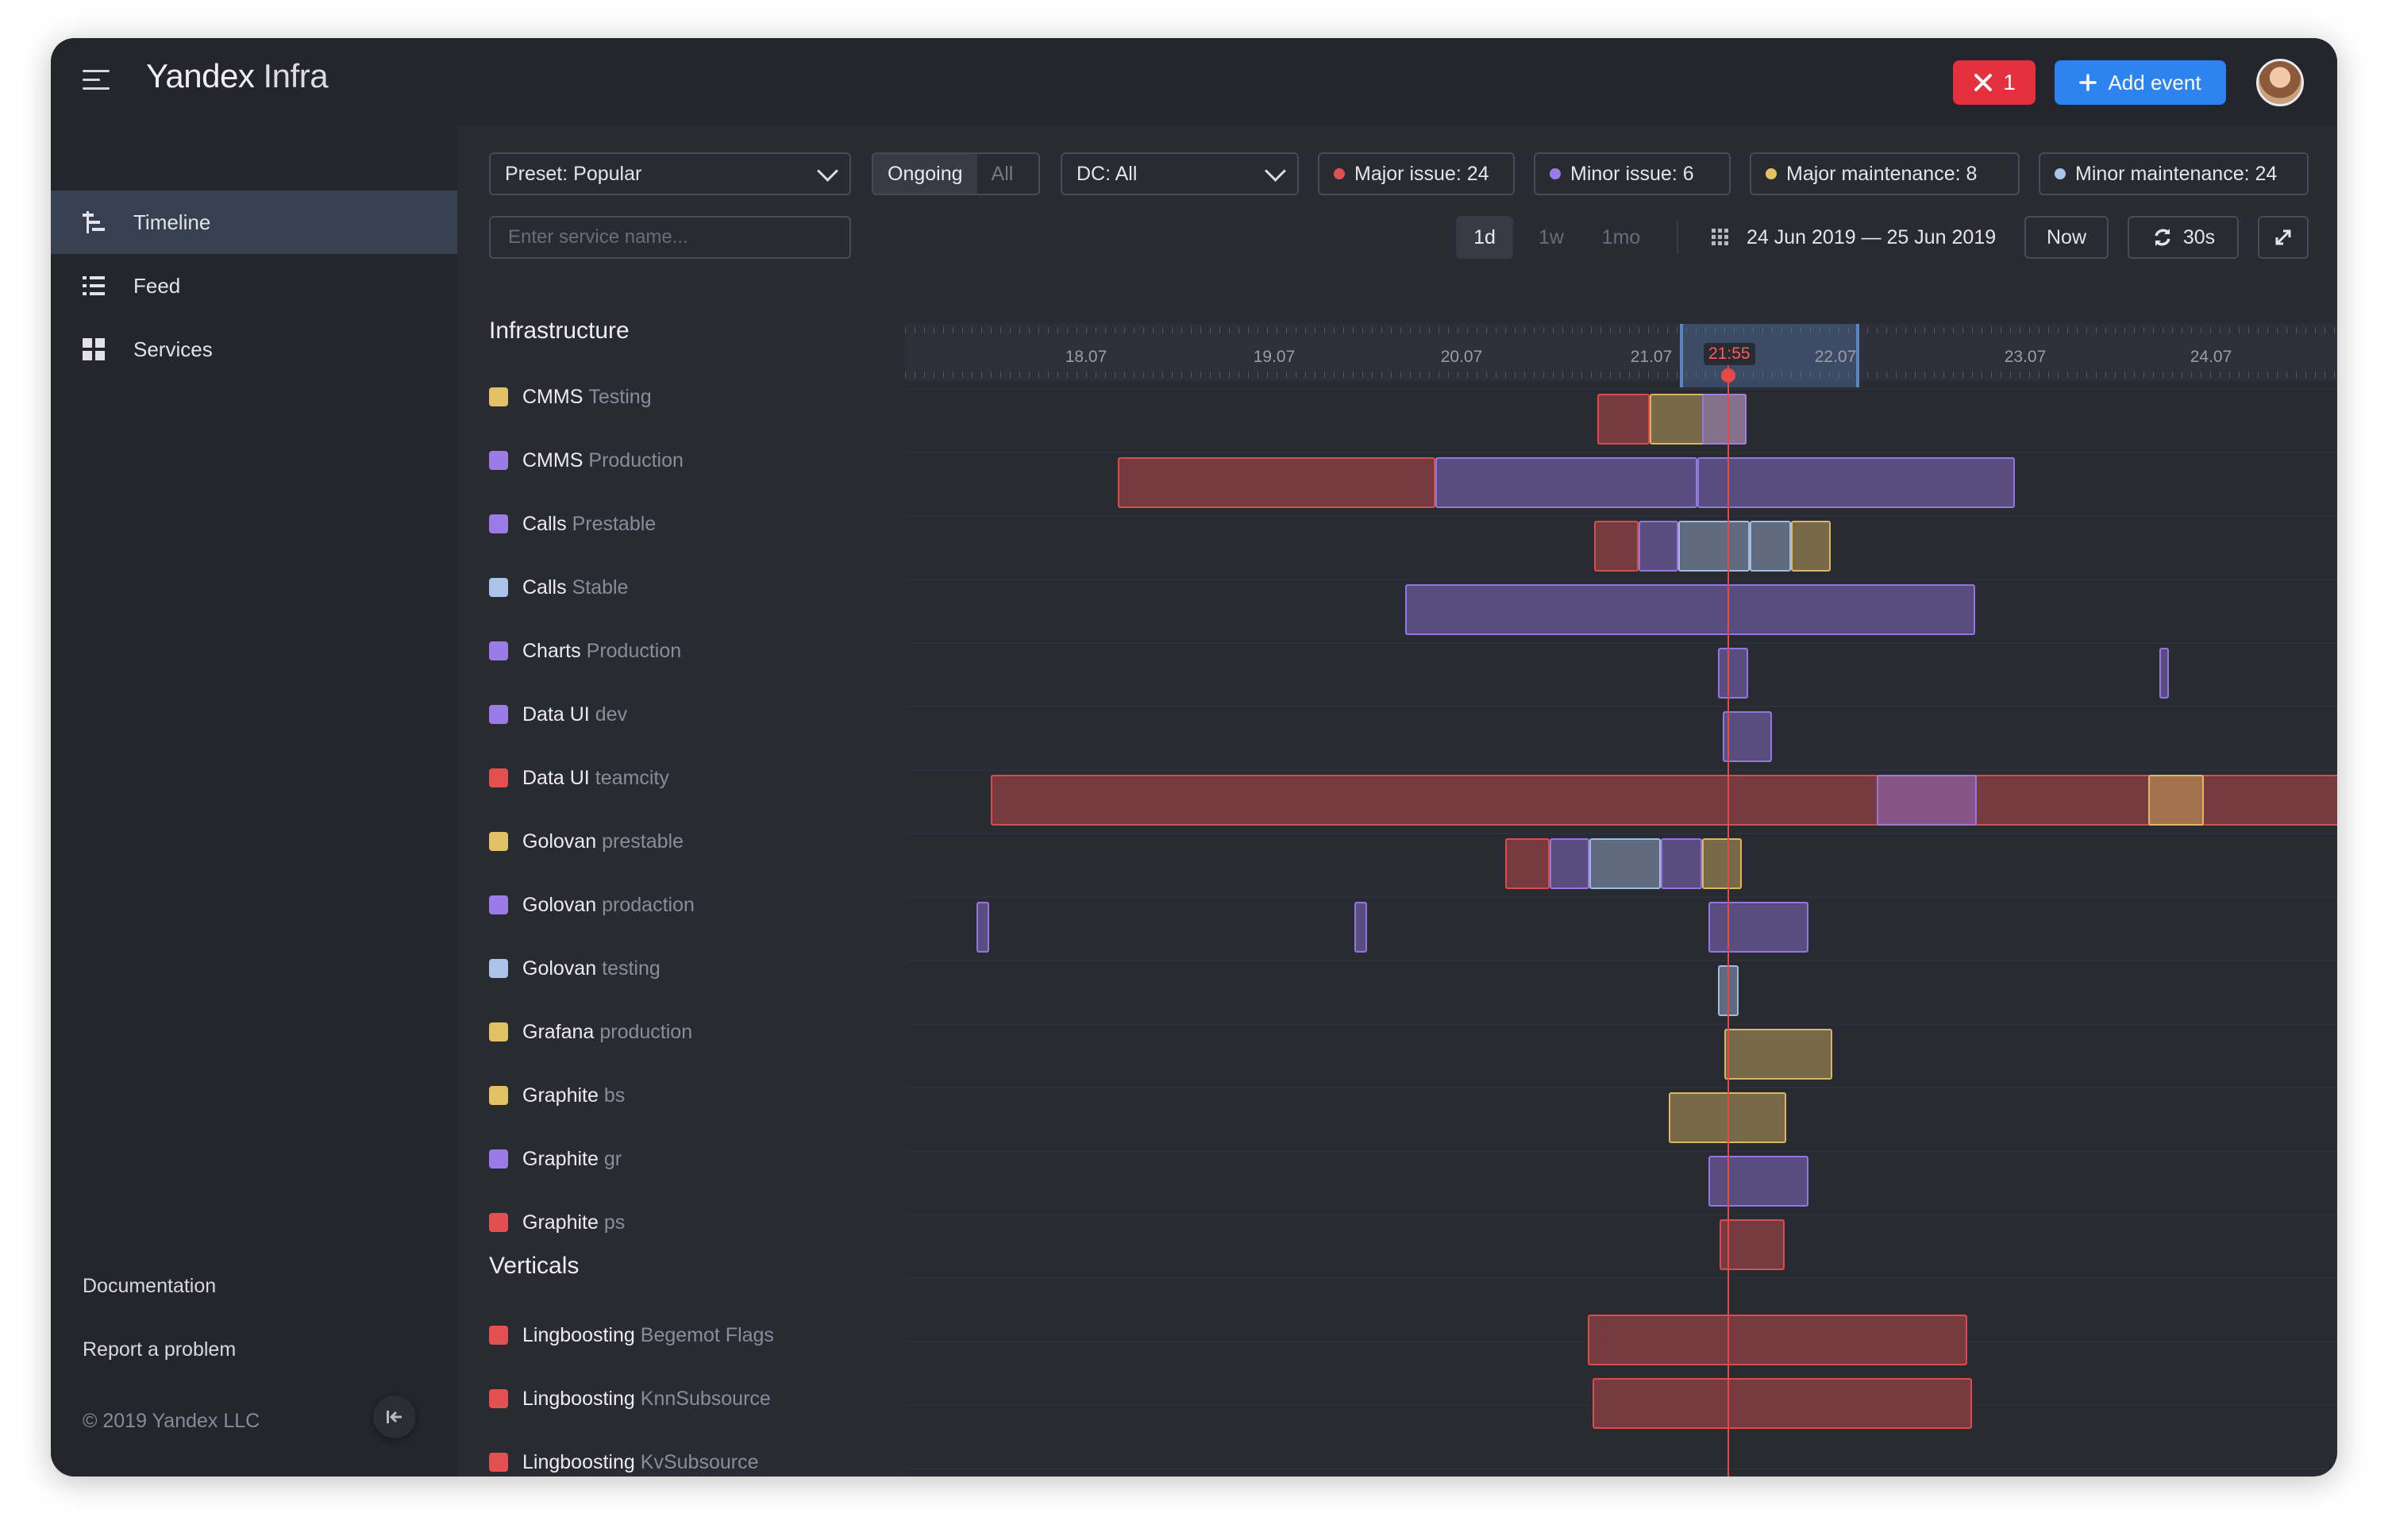  I want to click on sidebar-item-feed: Feed, so click(254, 286).